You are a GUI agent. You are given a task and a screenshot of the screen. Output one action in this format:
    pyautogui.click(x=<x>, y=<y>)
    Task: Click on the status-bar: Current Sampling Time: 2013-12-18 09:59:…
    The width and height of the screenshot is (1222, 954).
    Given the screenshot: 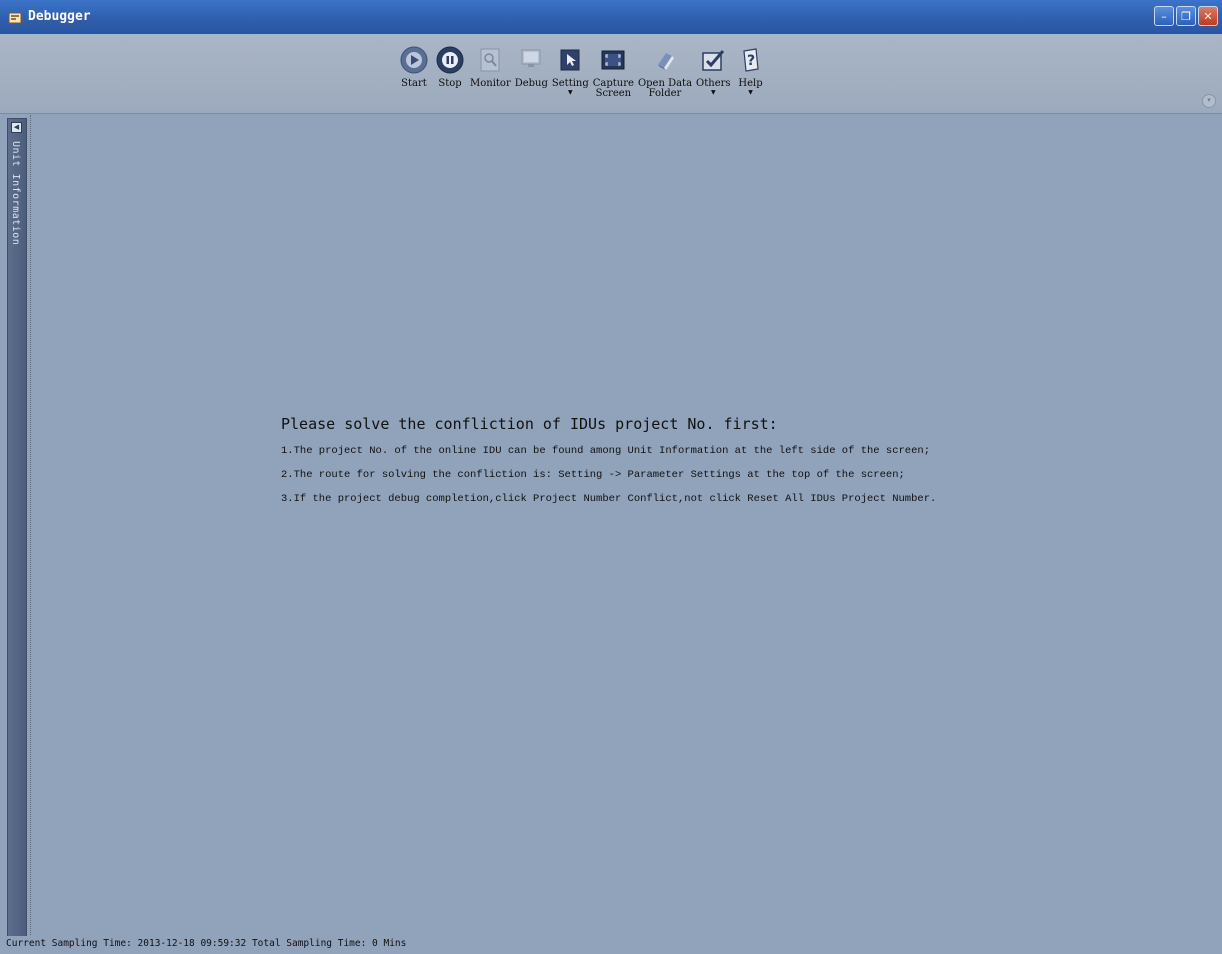 What is the action you would take?
    pyautogui.click(x=611, y=945)
    